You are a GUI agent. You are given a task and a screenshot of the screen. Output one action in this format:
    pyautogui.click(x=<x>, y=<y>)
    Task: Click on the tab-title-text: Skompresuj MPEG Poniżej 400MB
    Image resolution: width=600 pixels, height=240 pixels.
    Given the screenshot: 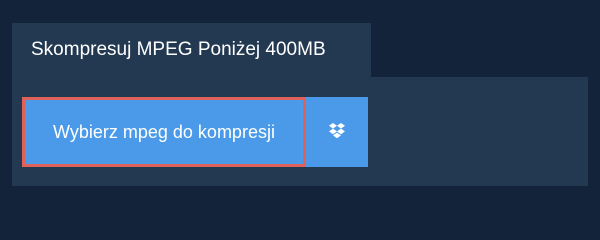 What is the action you would take?
    pyautogui.click(x=178, y=49)
    